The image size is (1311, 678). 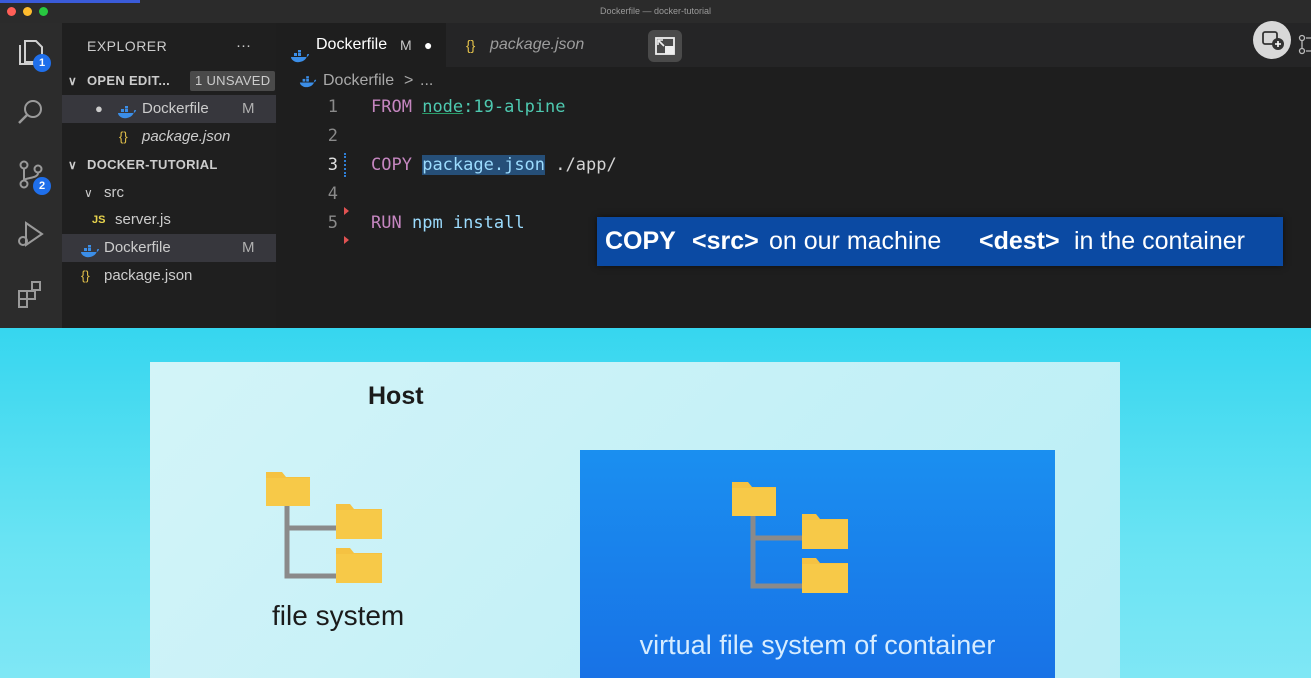 I want to click on file-item-package-json: {} package.json, so click(x=169, y=276).